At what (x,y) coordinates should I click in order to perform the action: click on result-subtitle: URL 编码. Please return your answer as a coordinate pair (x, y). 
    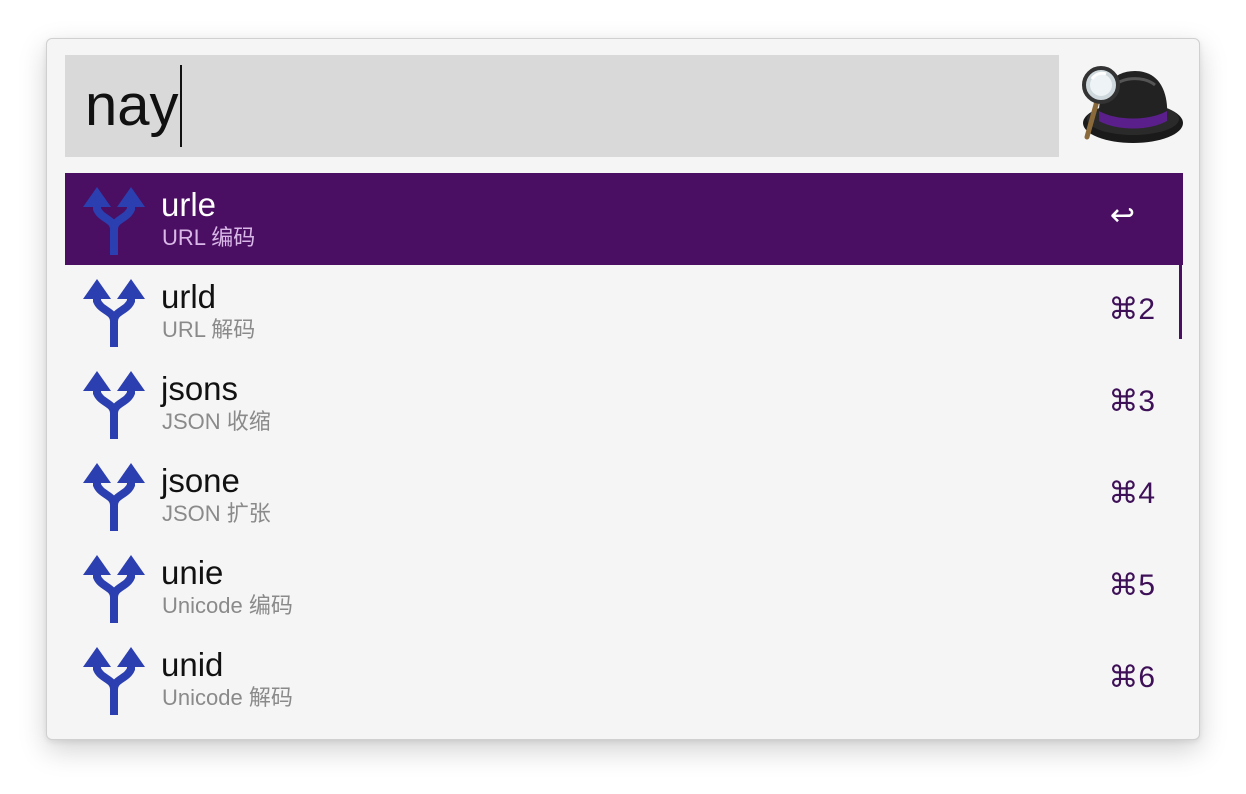
    Looking at the image, I should click on (209, 237).